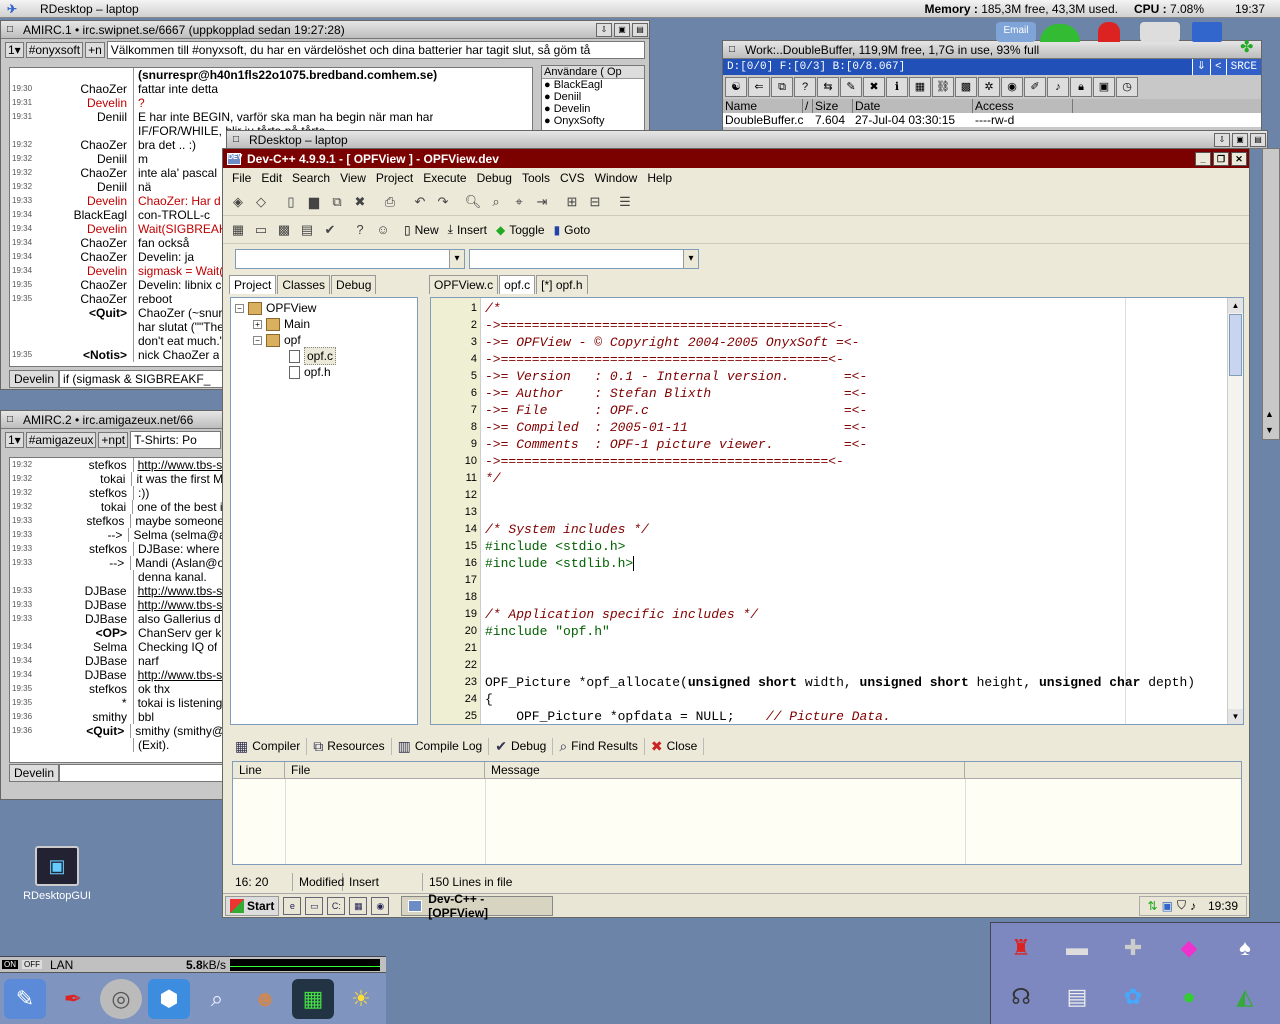 The height and width of the screenshot is (1024, 1280). I want to click on bug-icon: ✲, so click(989, 87).